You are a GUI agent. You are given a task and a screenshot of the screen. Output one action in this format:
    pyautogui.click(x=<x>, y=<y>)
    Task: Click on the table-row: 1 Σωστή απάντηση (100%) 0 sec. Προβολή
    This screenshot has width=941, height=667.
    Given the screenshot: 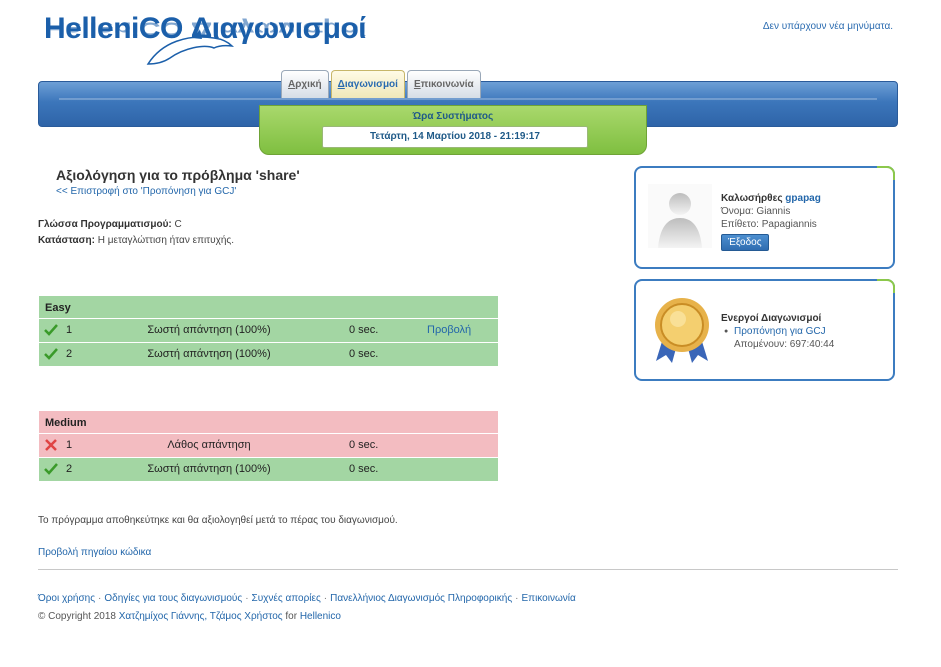 What is the action you would take?
    pyautogui.click(x=268, y=331)
    